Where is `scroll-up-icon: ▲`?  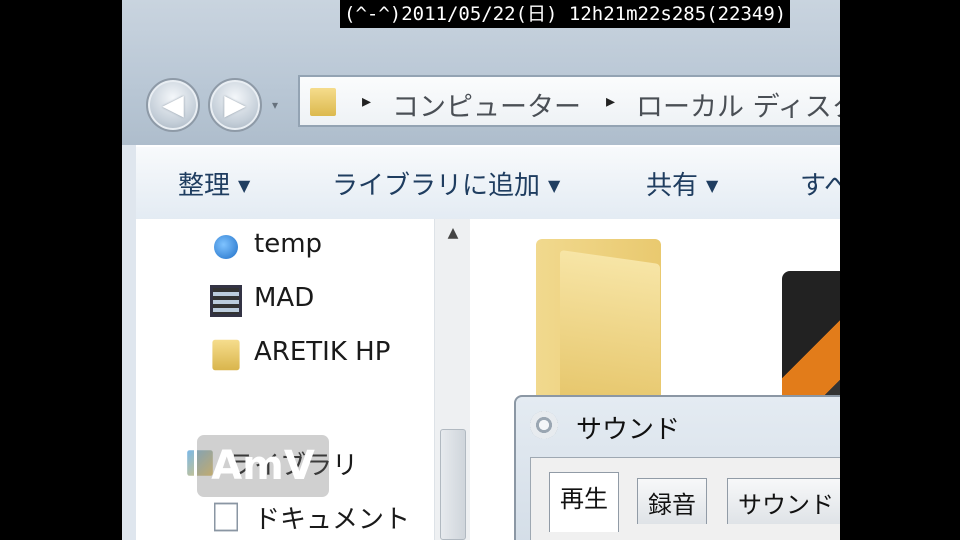 scroll-up-icon: ▲ is located at coordinates (453, 238).